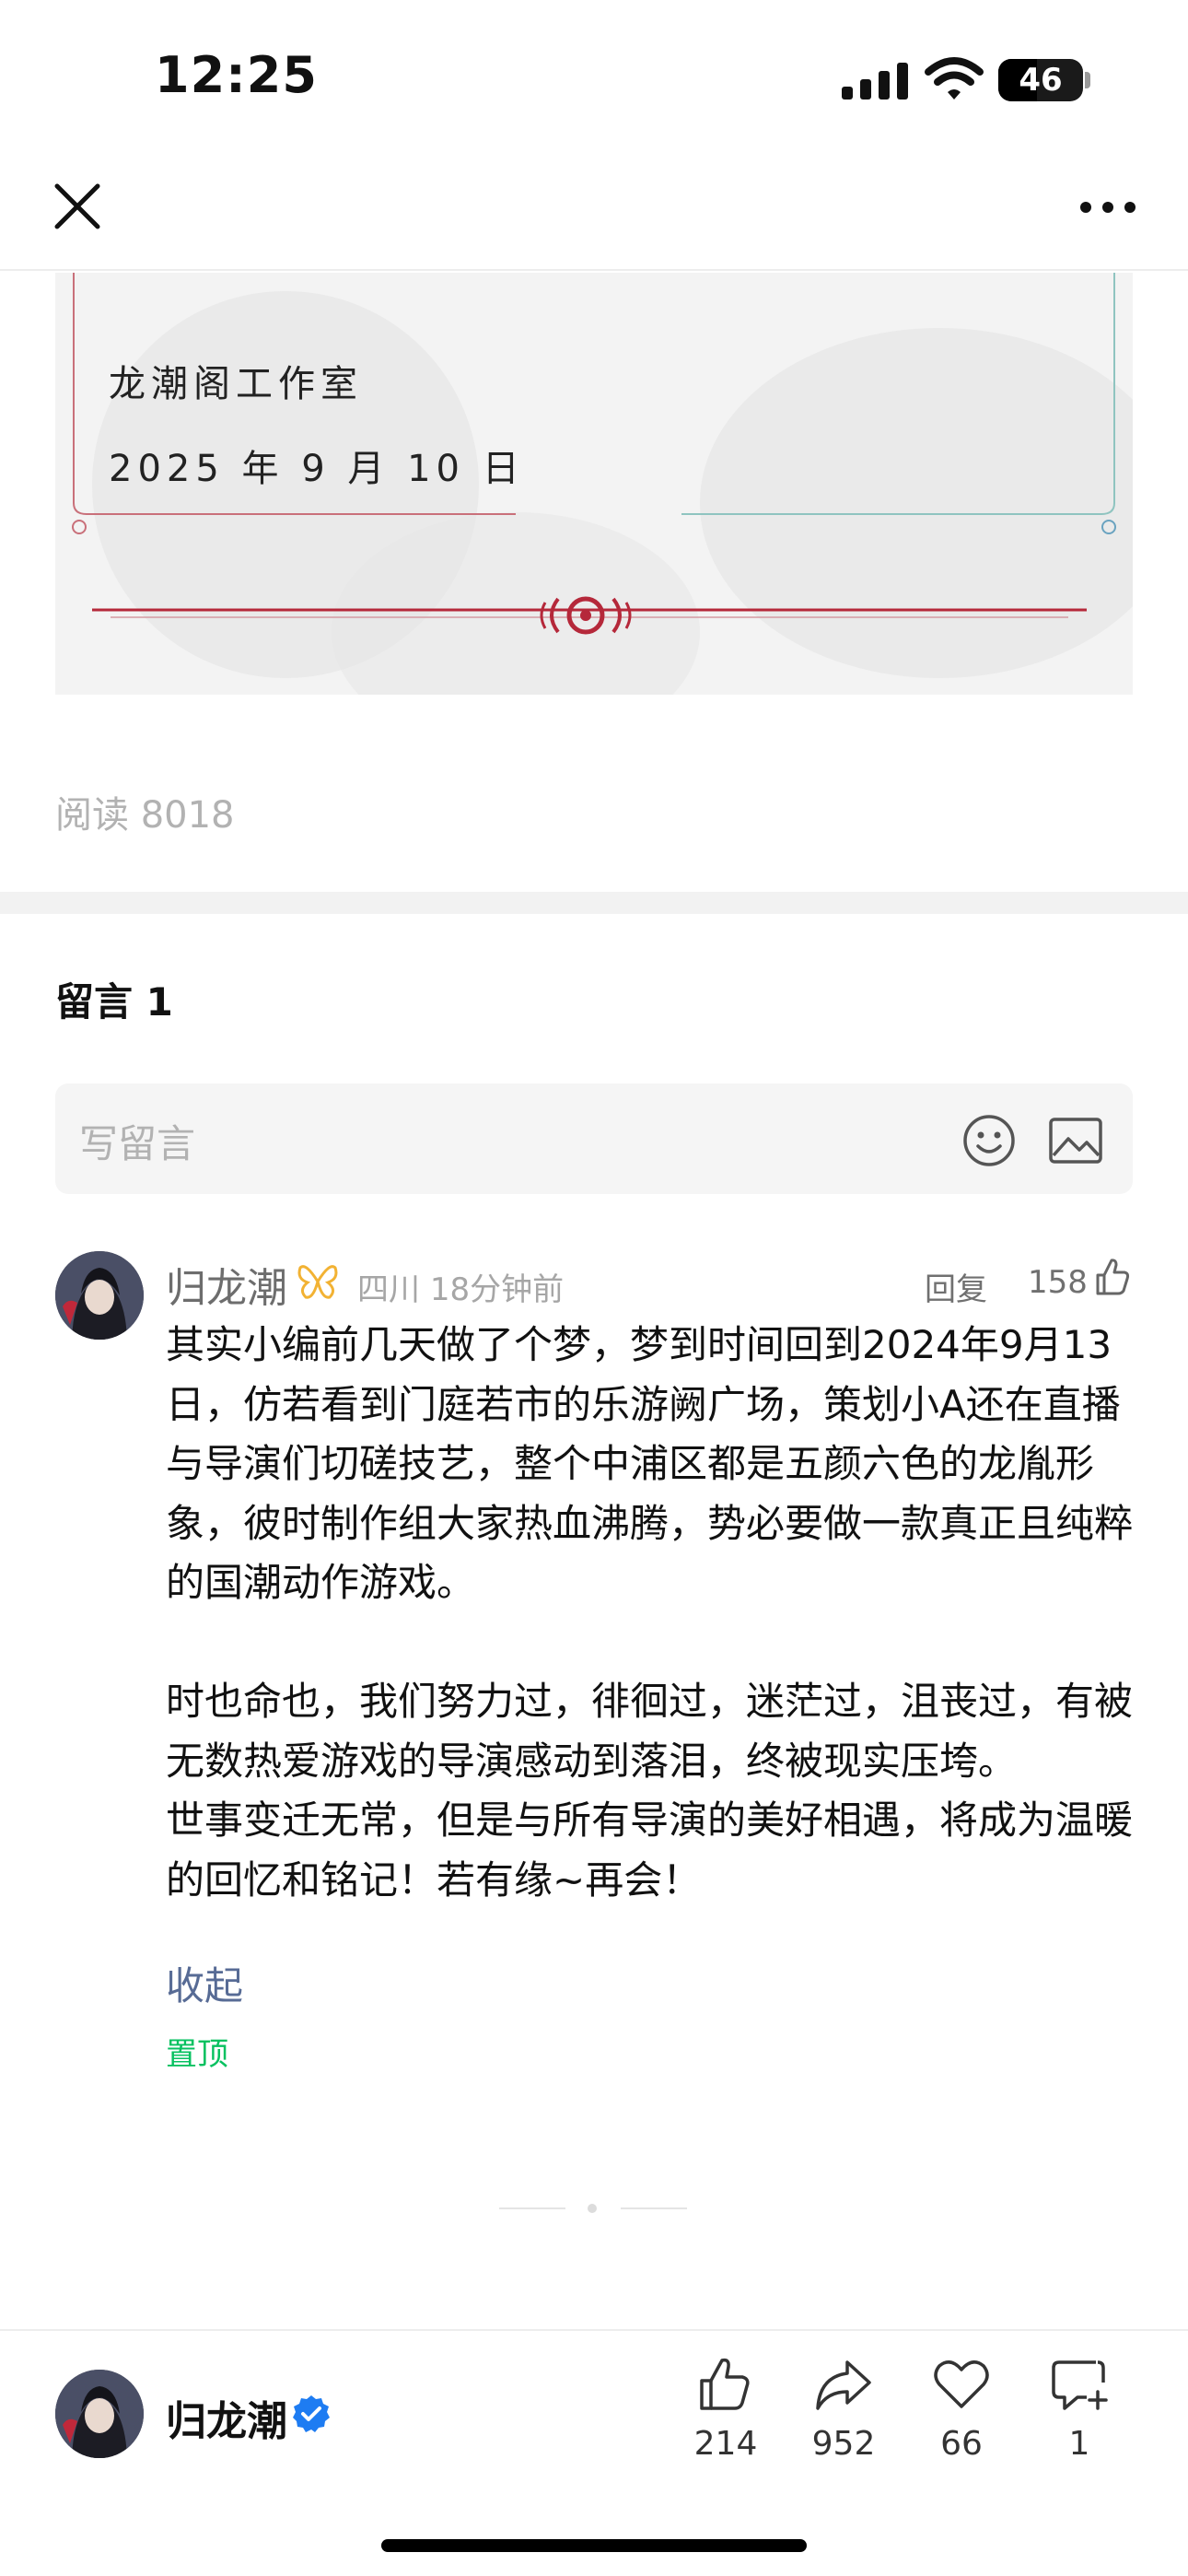 Image resolution: width=1188 pixels, height=2576 pixels. What do you see at coordinates (317, 469) in the screenshot?
I see `article-date: 2025 年 9 月 10 日` at bounding box center [317, 469].